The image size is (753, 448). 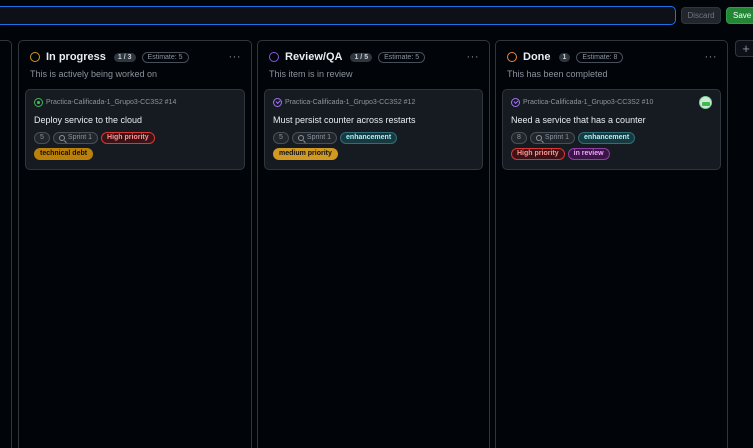 What do you see at coordinates (274, 57) in the screenshot?
I see `status-review-icon` at bounding box center [274, 57].